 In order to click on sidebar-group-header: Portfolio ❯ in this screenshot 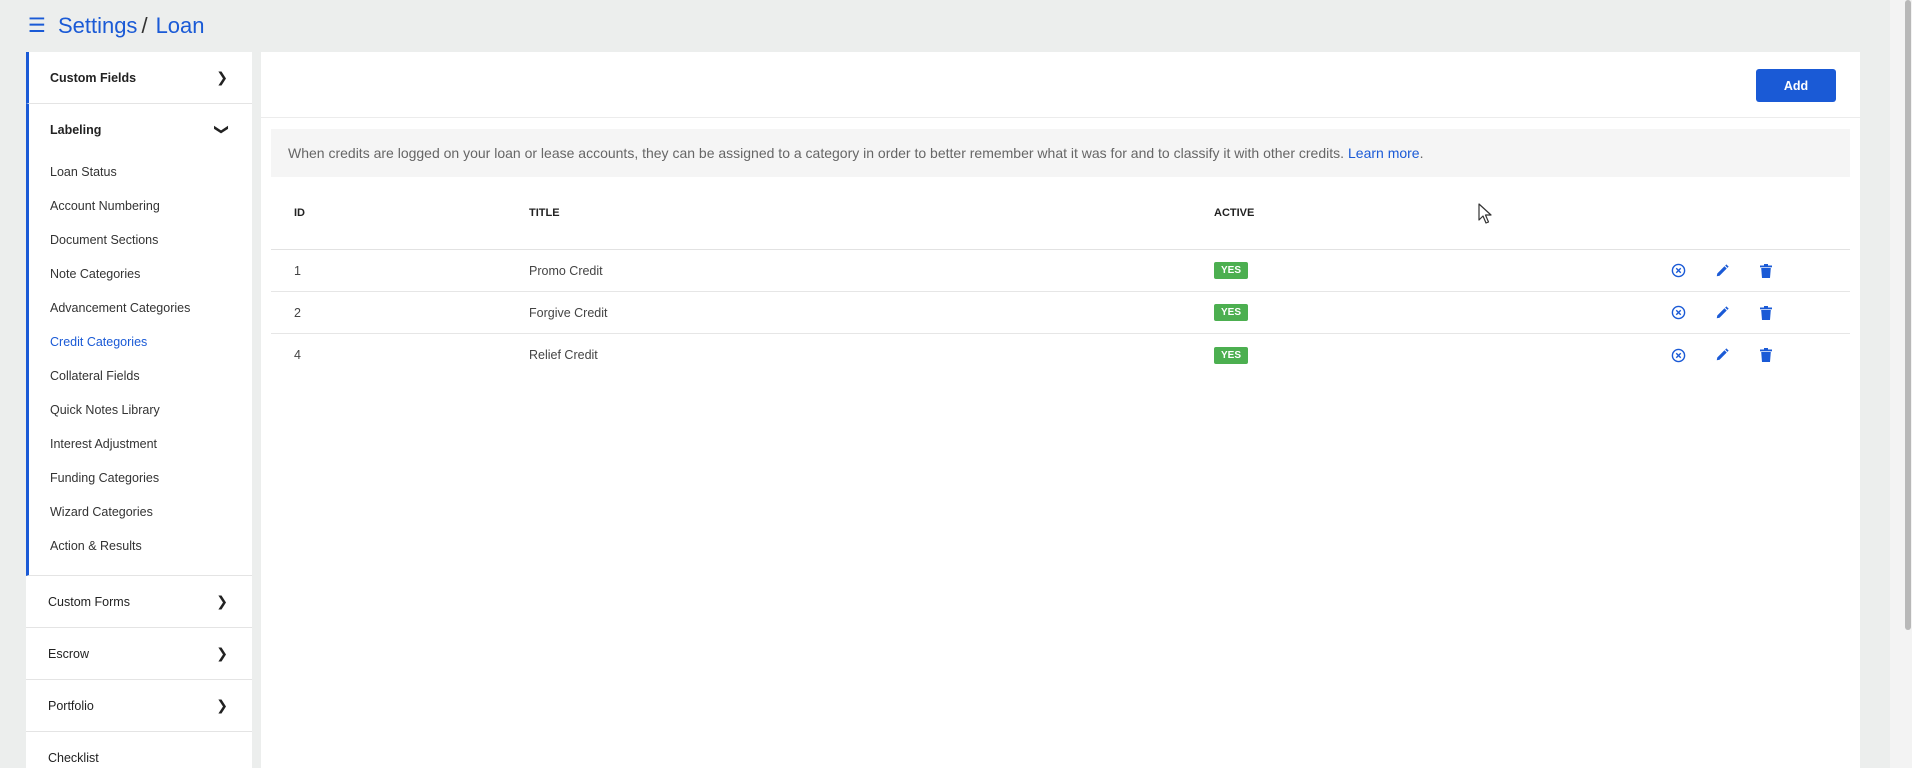, I will do `click(139, 705)`.